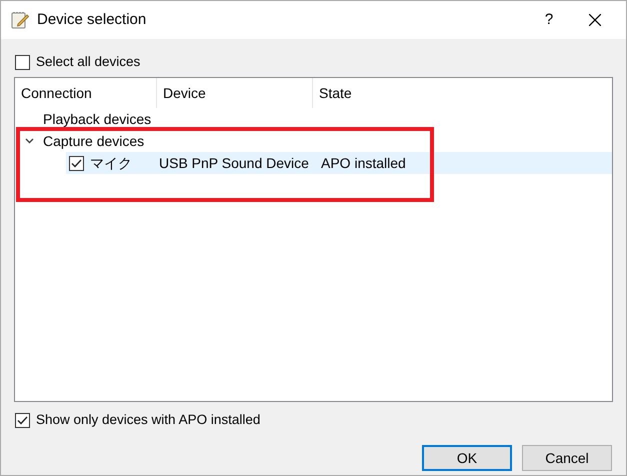  What do you see at coordinates (86, 93) in the screenshot?
I see `column-header: Connection` at bounding box center [86, 93].